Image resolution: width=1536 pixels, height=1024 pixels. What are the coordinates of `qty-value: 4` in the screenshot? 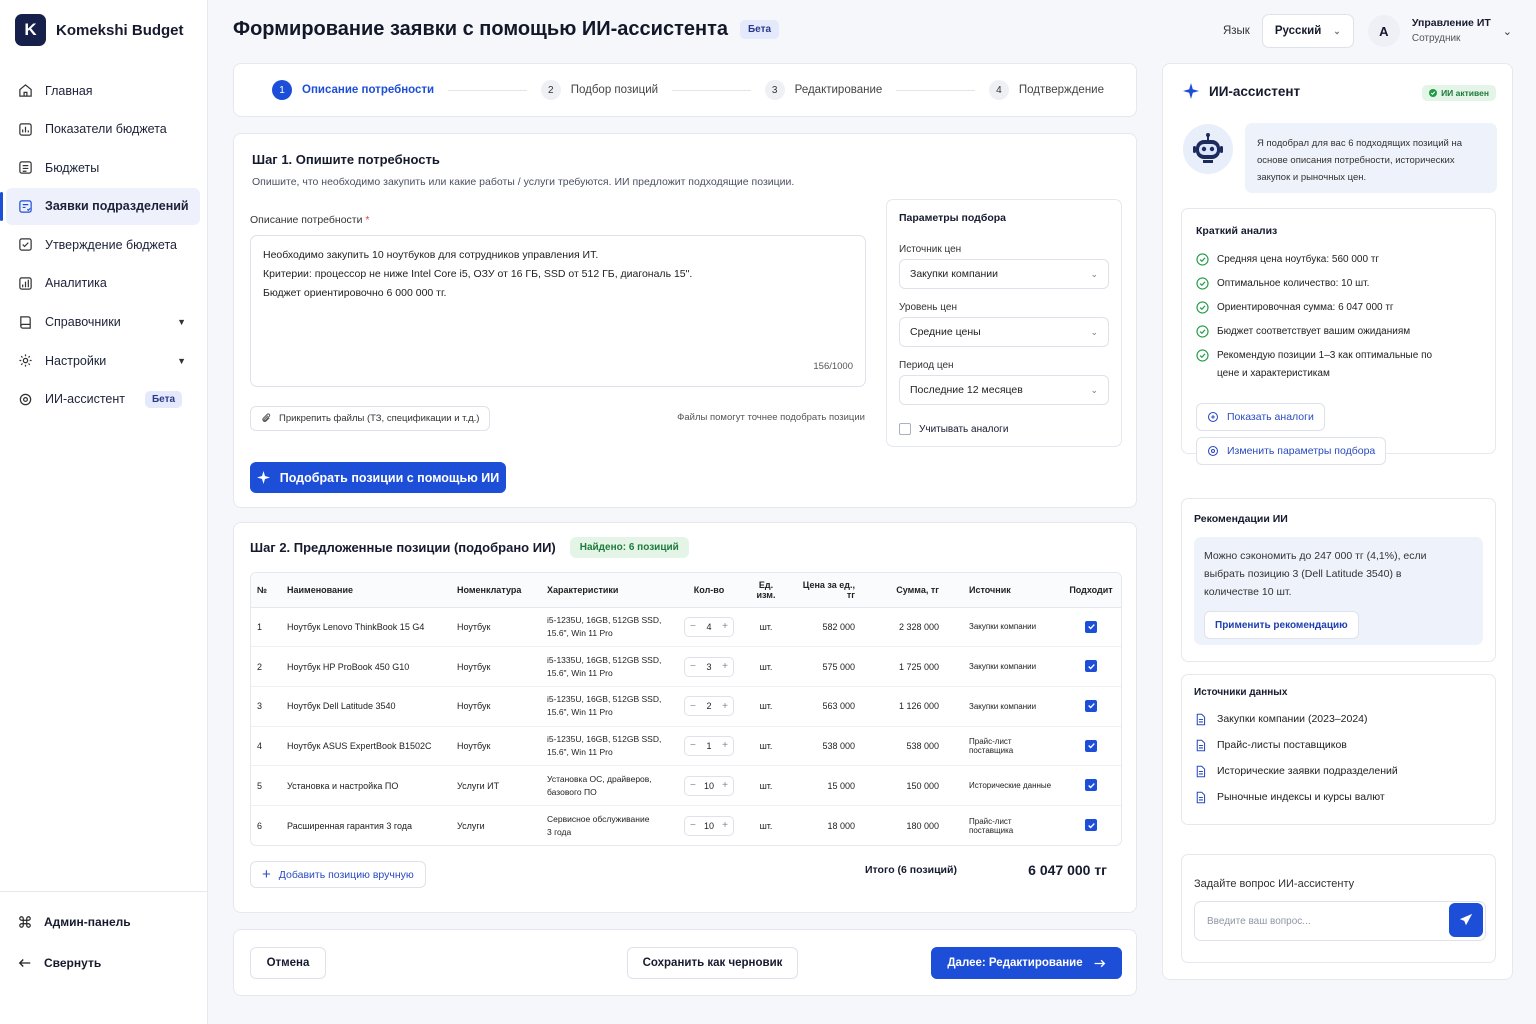 It's located at (709, 626).